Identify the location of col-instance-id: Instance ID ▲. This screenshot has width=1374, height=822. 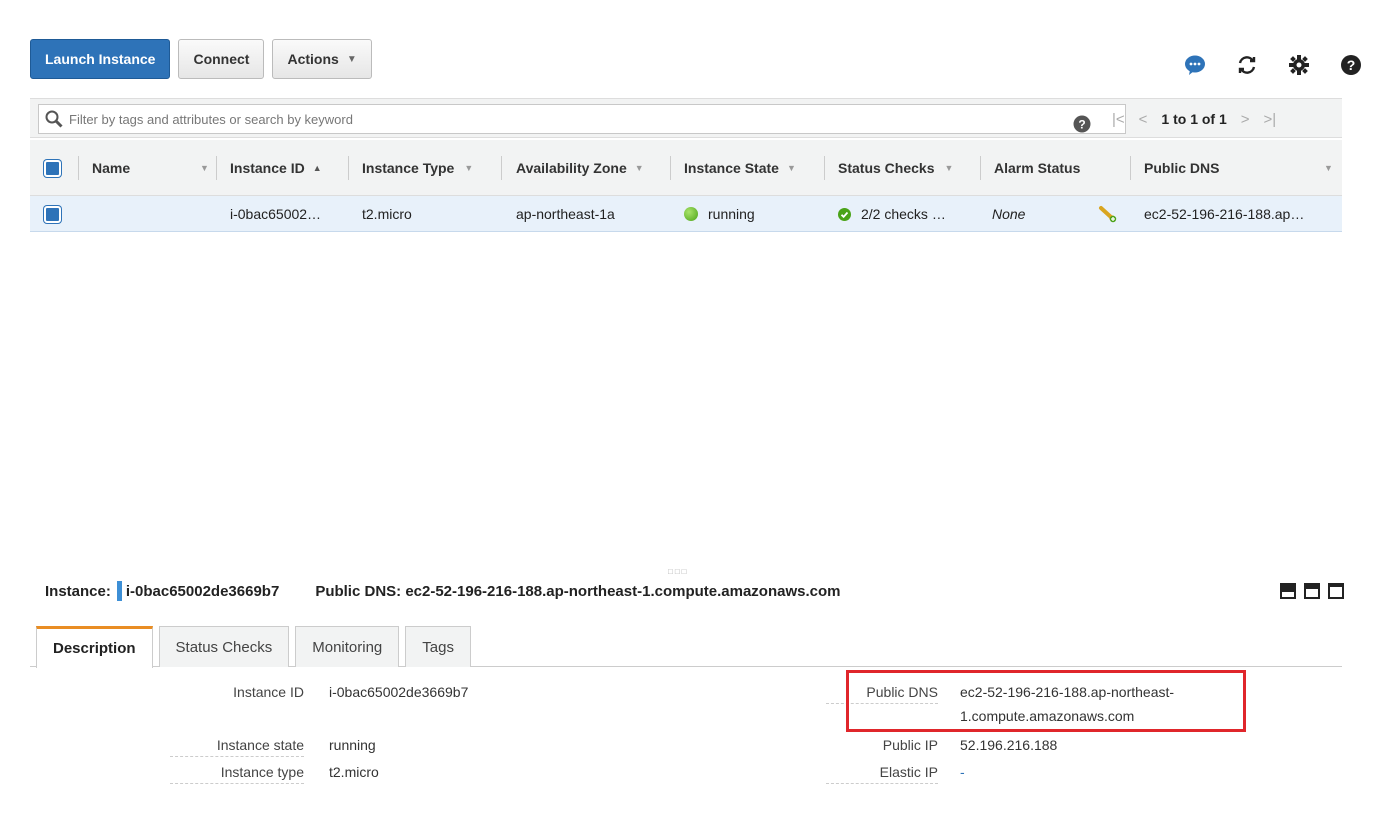
(276, 168).